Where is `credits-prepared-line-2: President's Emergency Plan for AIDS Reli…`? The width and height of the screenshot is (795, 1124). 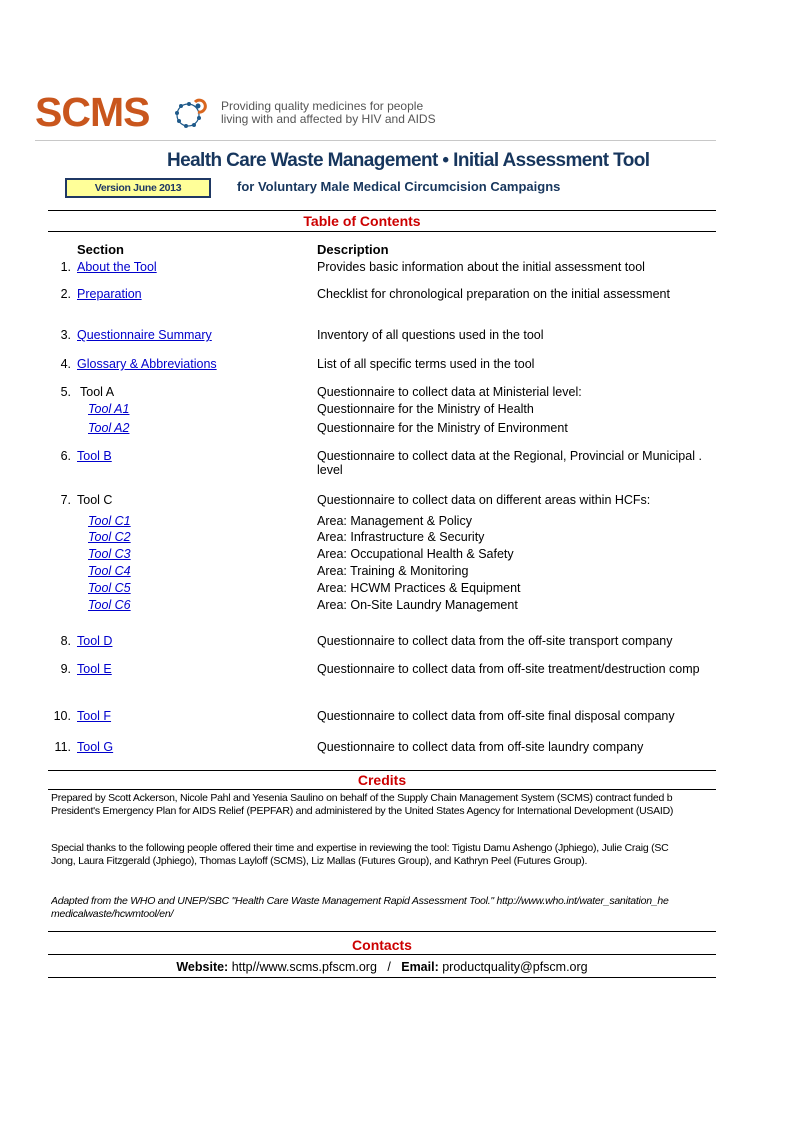 credits-prepared-line-2: President's Emergency Plan for AIDS Reli… is located at coordinates (362, 811).